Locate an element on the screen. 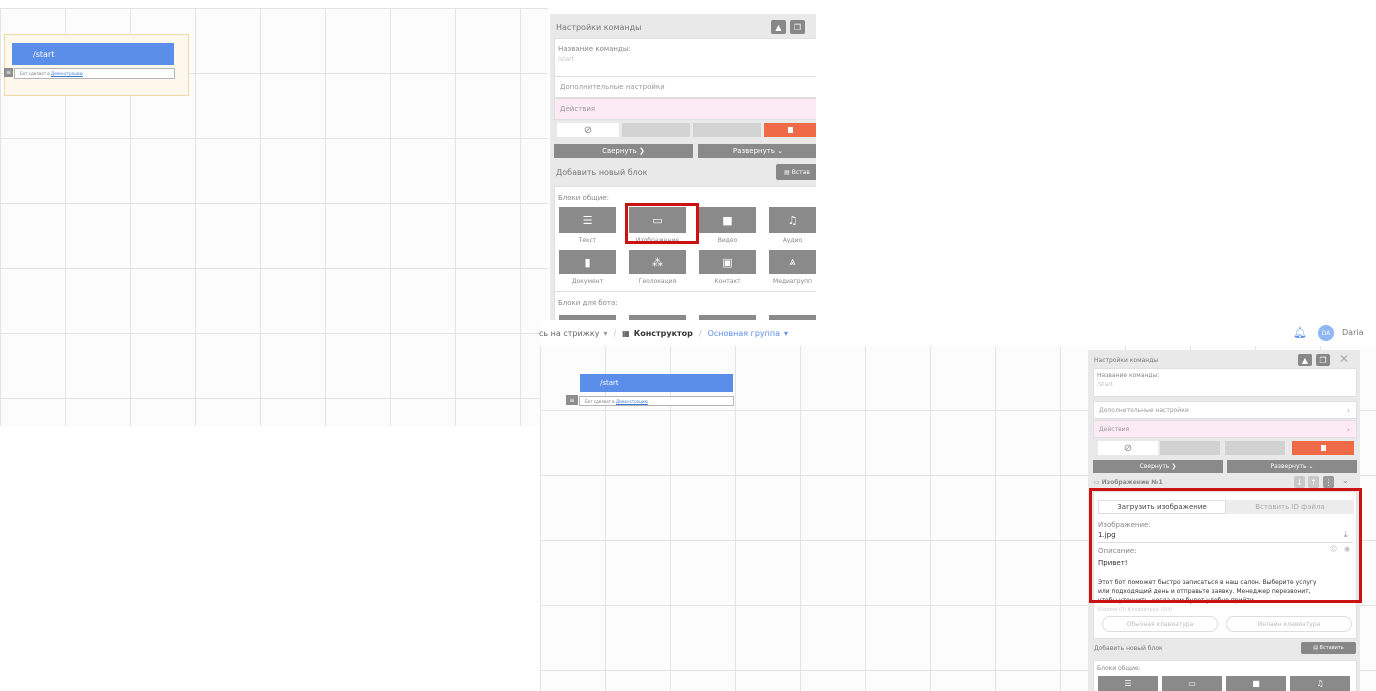  paste-label: Встав is located at coordinates (800, 172).